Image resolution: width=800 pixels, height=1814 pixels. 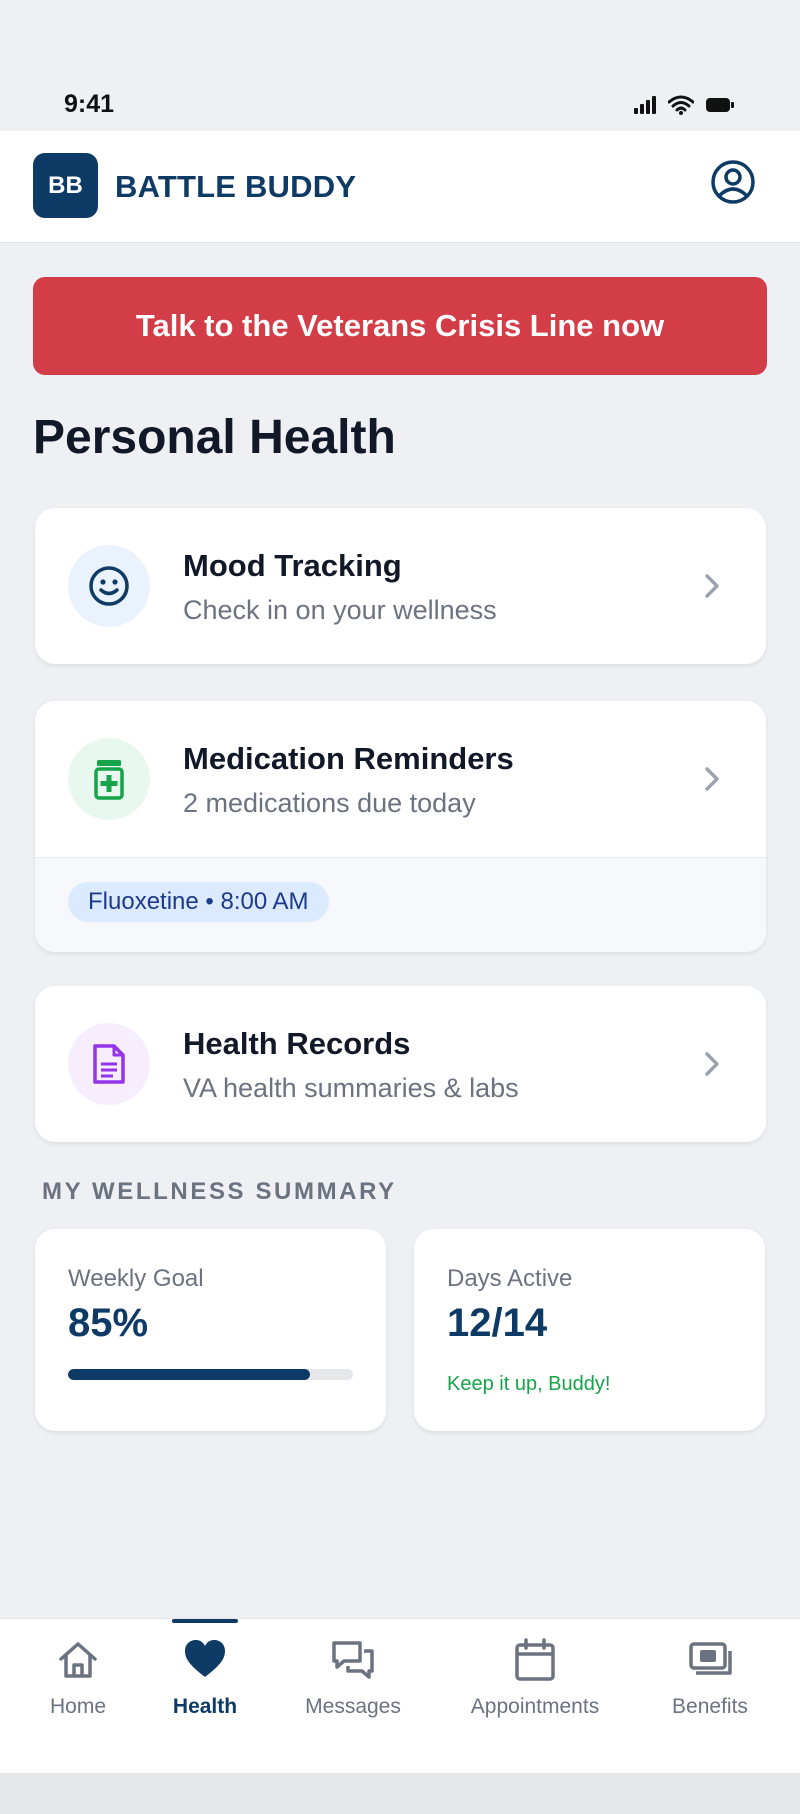 What do you see at coordinates (400, 586) in the screenshot?
I see `mood-tracking-card: Mood Tracking Check in on your wellness` at bounding box center [400, 586].